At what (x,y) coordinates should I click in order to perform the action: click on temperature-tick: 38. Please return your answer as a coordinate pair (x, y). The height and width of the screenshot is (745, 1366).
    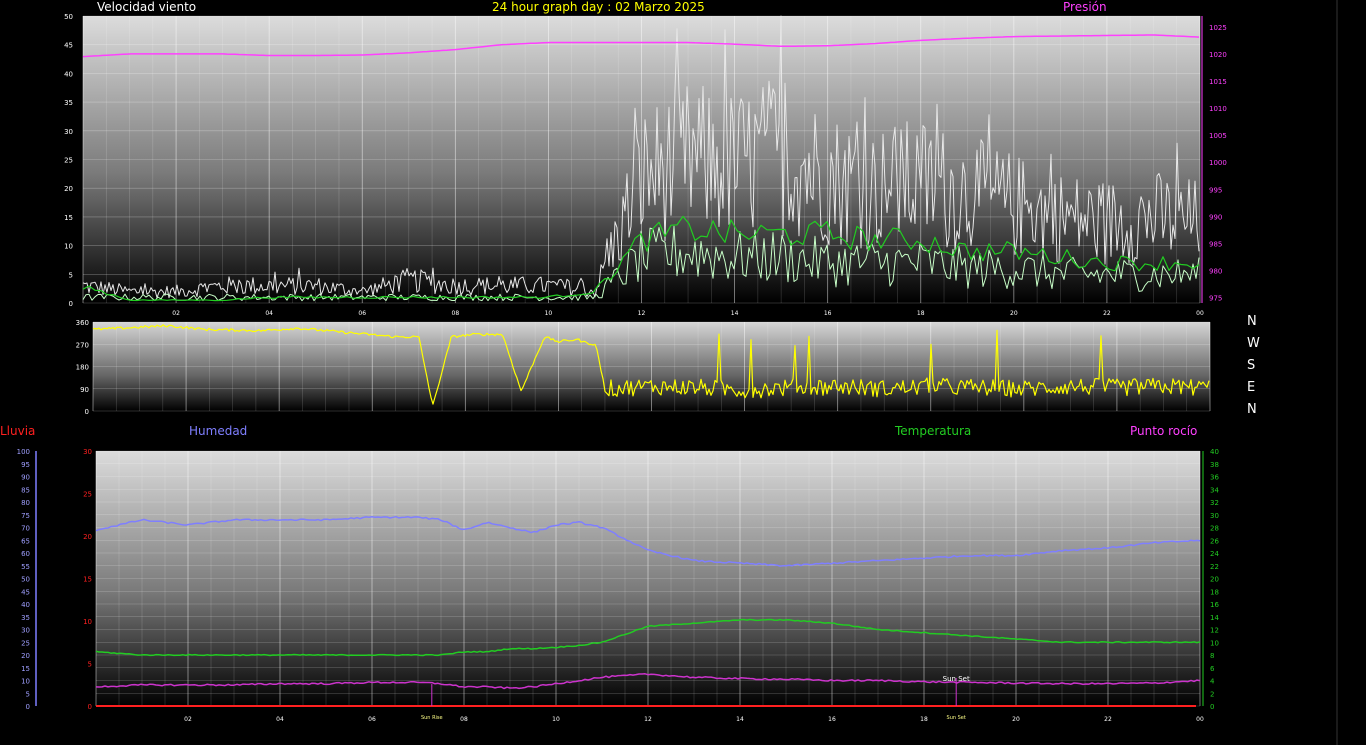
    Looking at the image, I should click on (1214, 465).